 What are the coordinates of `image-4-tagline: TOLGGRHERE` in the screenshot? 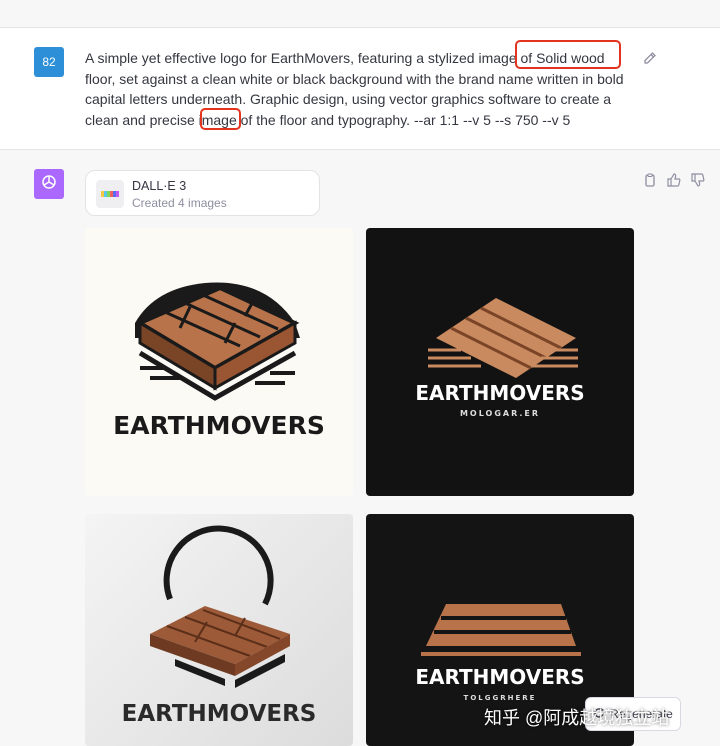 It's located at (500, 698).